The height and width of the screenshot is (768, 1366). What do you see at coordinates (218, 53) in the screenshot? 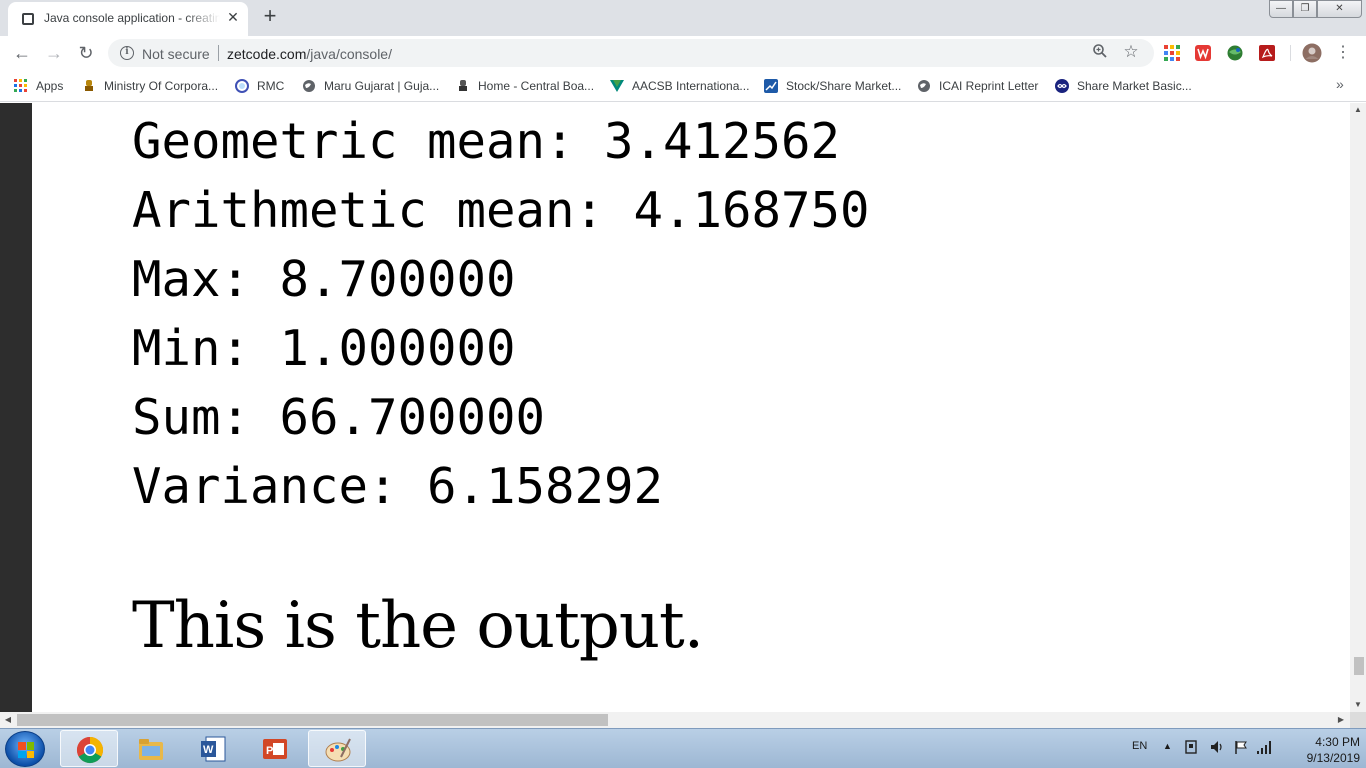
I see `omnibox-divider` at bounding box center [218, 53].